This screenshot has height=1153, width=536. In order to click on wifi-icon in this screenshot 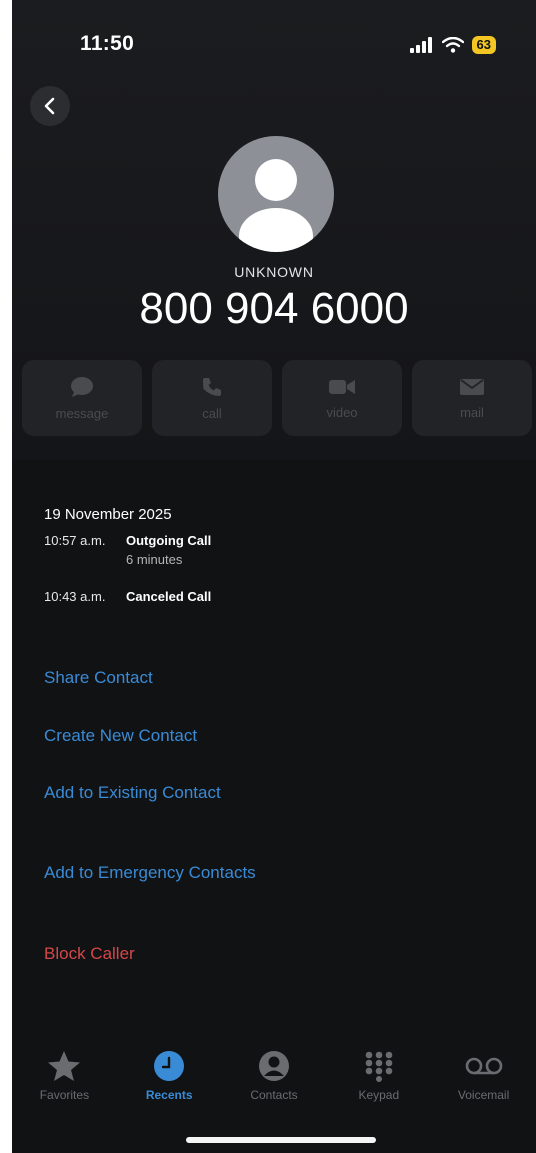, I will do `click(452, 45)`.